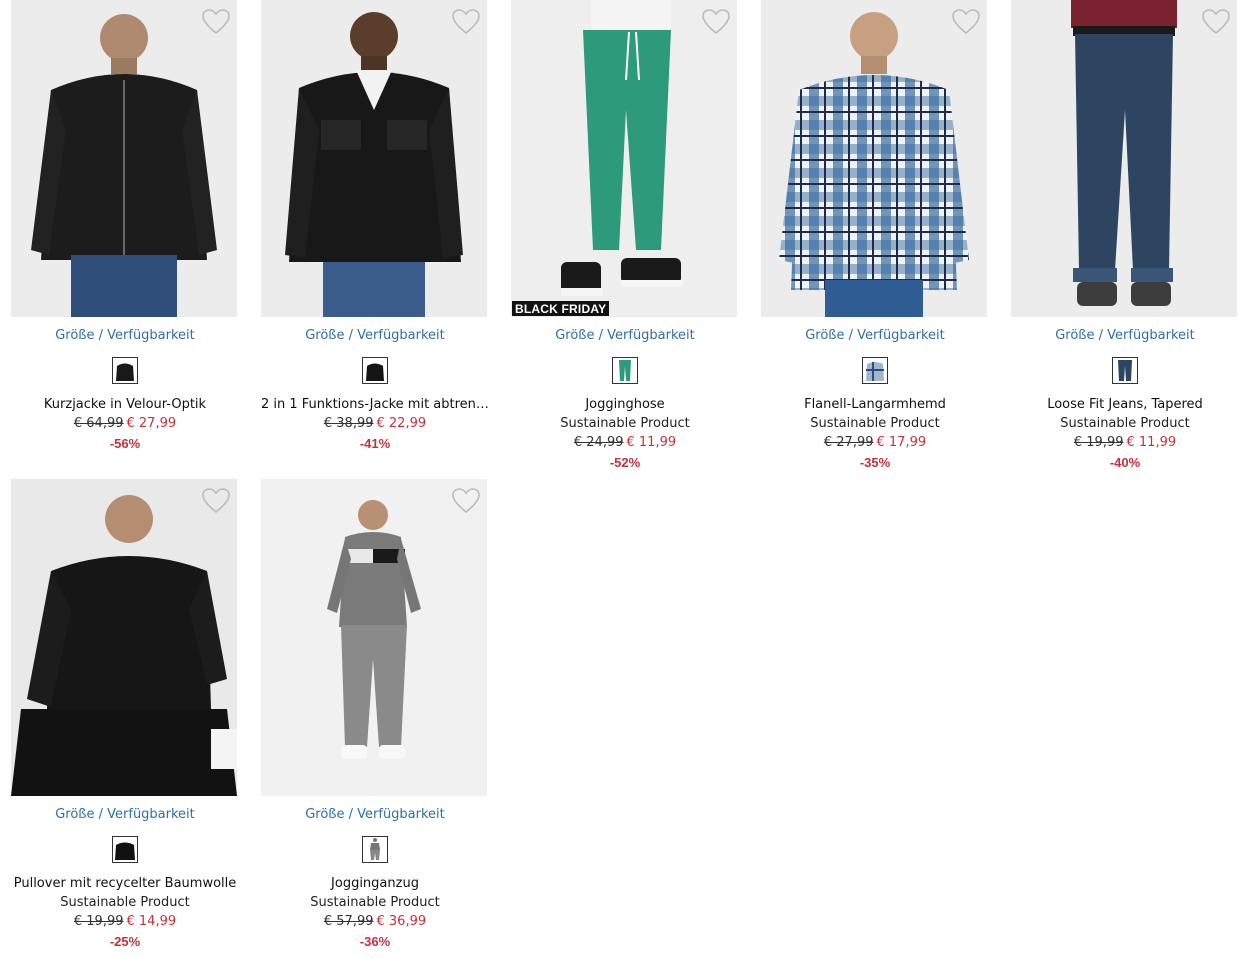 The width and height of the screenshot is (1250, 958). Describe the element at coordinates (1125, 443) in the screenshot. I see `price-row: € 19,99 € 11,99` at that location.